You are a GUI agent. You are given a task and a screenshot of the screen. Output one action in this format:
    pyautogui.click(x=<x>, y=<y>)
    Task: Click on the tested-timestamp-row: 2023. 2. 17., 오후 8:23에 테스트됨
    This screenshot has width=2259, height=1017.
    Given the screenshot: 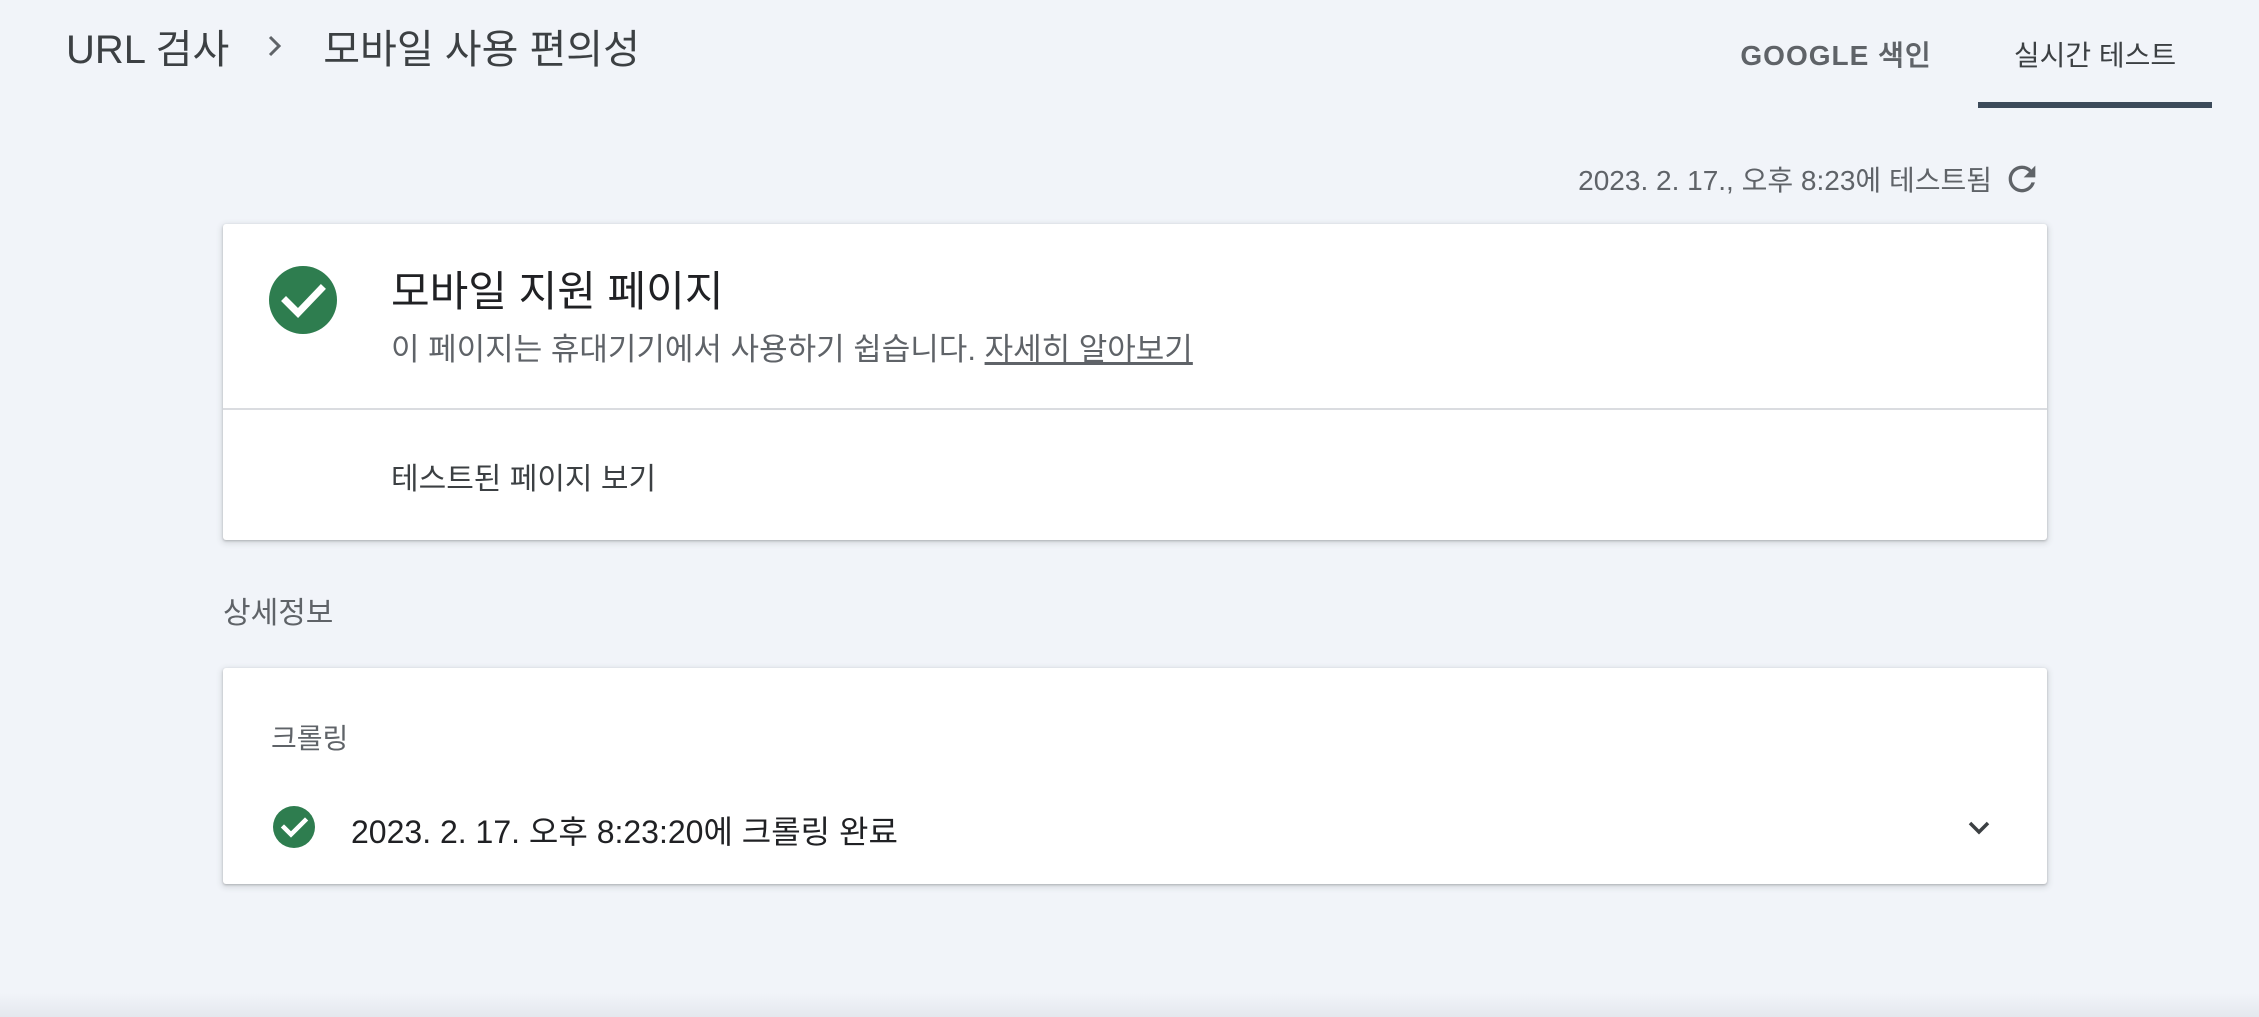 What is the action you would take?
    pyautogui.click(x=1812, y=179)
    